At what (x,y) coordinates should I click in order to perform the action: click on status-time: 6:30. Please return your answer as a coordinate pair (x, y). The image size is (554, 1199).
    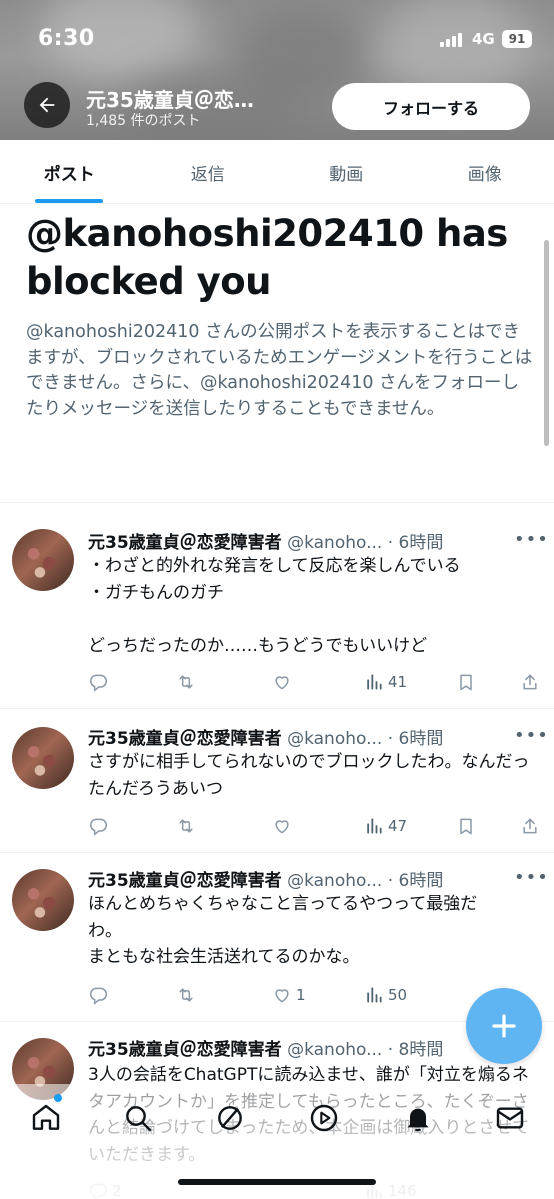
    Looking at the image, I should click on (66, 38).